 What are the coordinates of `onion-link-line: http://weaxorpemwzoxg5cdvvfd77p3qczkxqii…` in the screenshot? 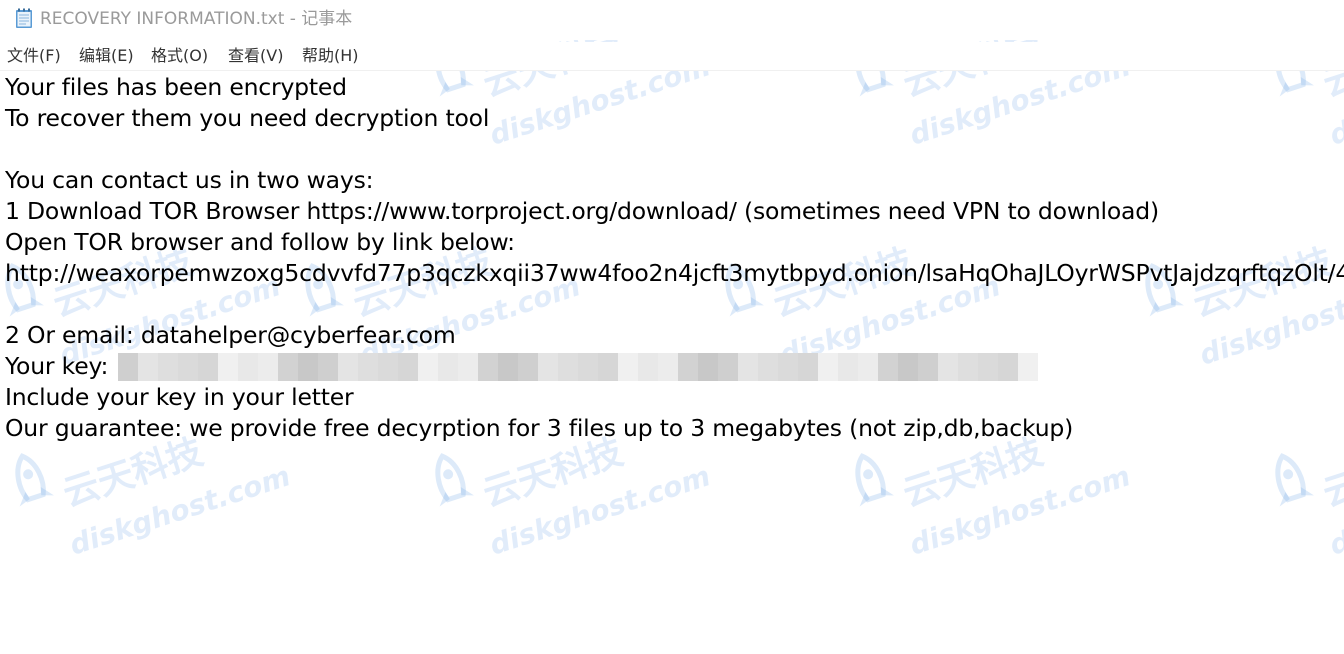 It's located at (674, 273).